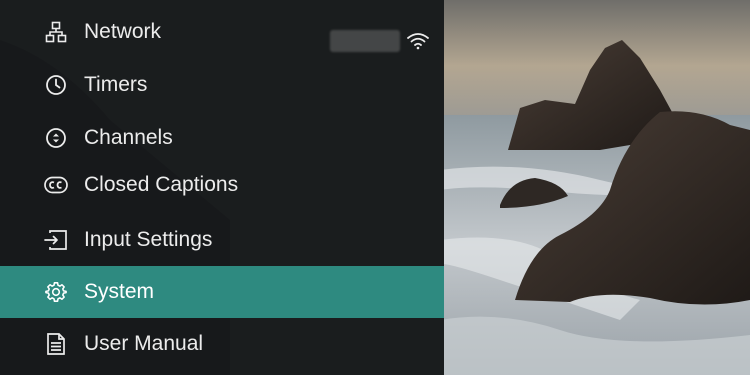 Image resolution: width=750 pixels, height=375 pixels. I want to click on menu-item-input-settings: Input Settings, so click(222, 240).